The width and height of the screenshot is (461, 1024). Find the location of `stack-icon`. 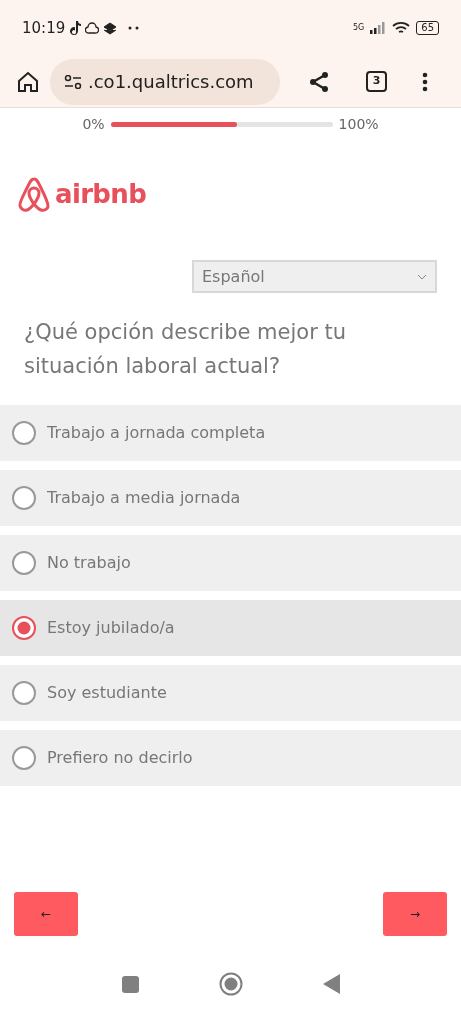

stack-icon is located at coordinates (110, 28).